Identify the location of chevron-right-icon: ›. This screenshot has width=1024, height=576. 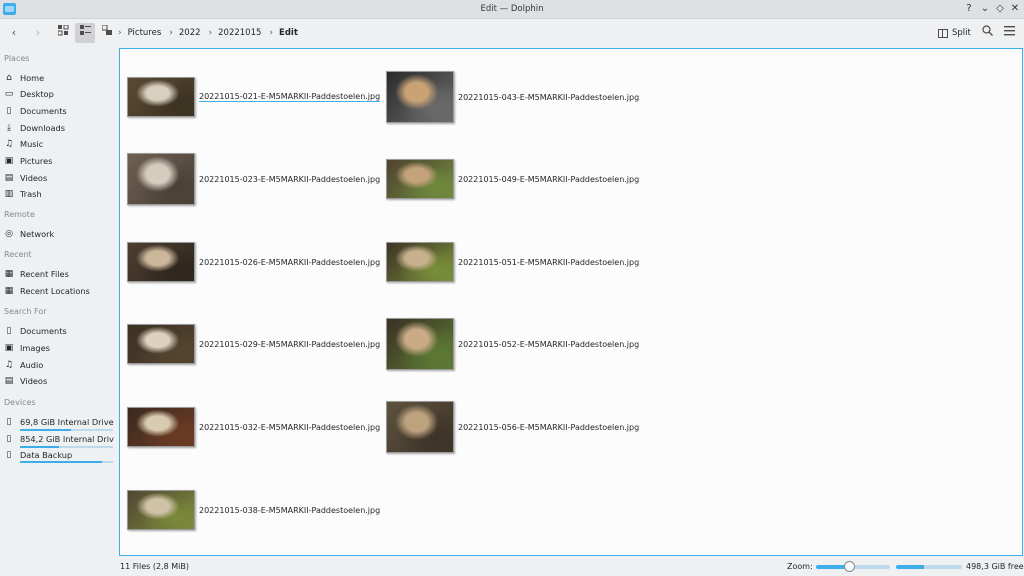
(271, 33).